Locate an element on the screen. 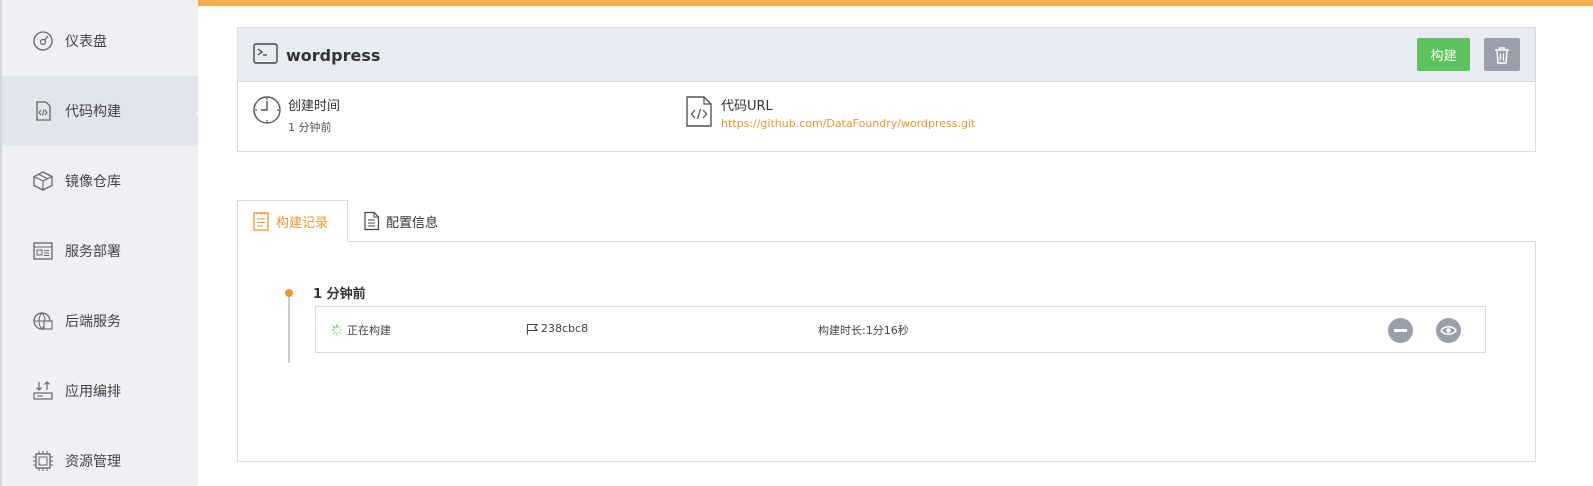 This screenshot has height=486, width=1593. project-card-header: wordpress 构建 is located at coordinates (886, 55).